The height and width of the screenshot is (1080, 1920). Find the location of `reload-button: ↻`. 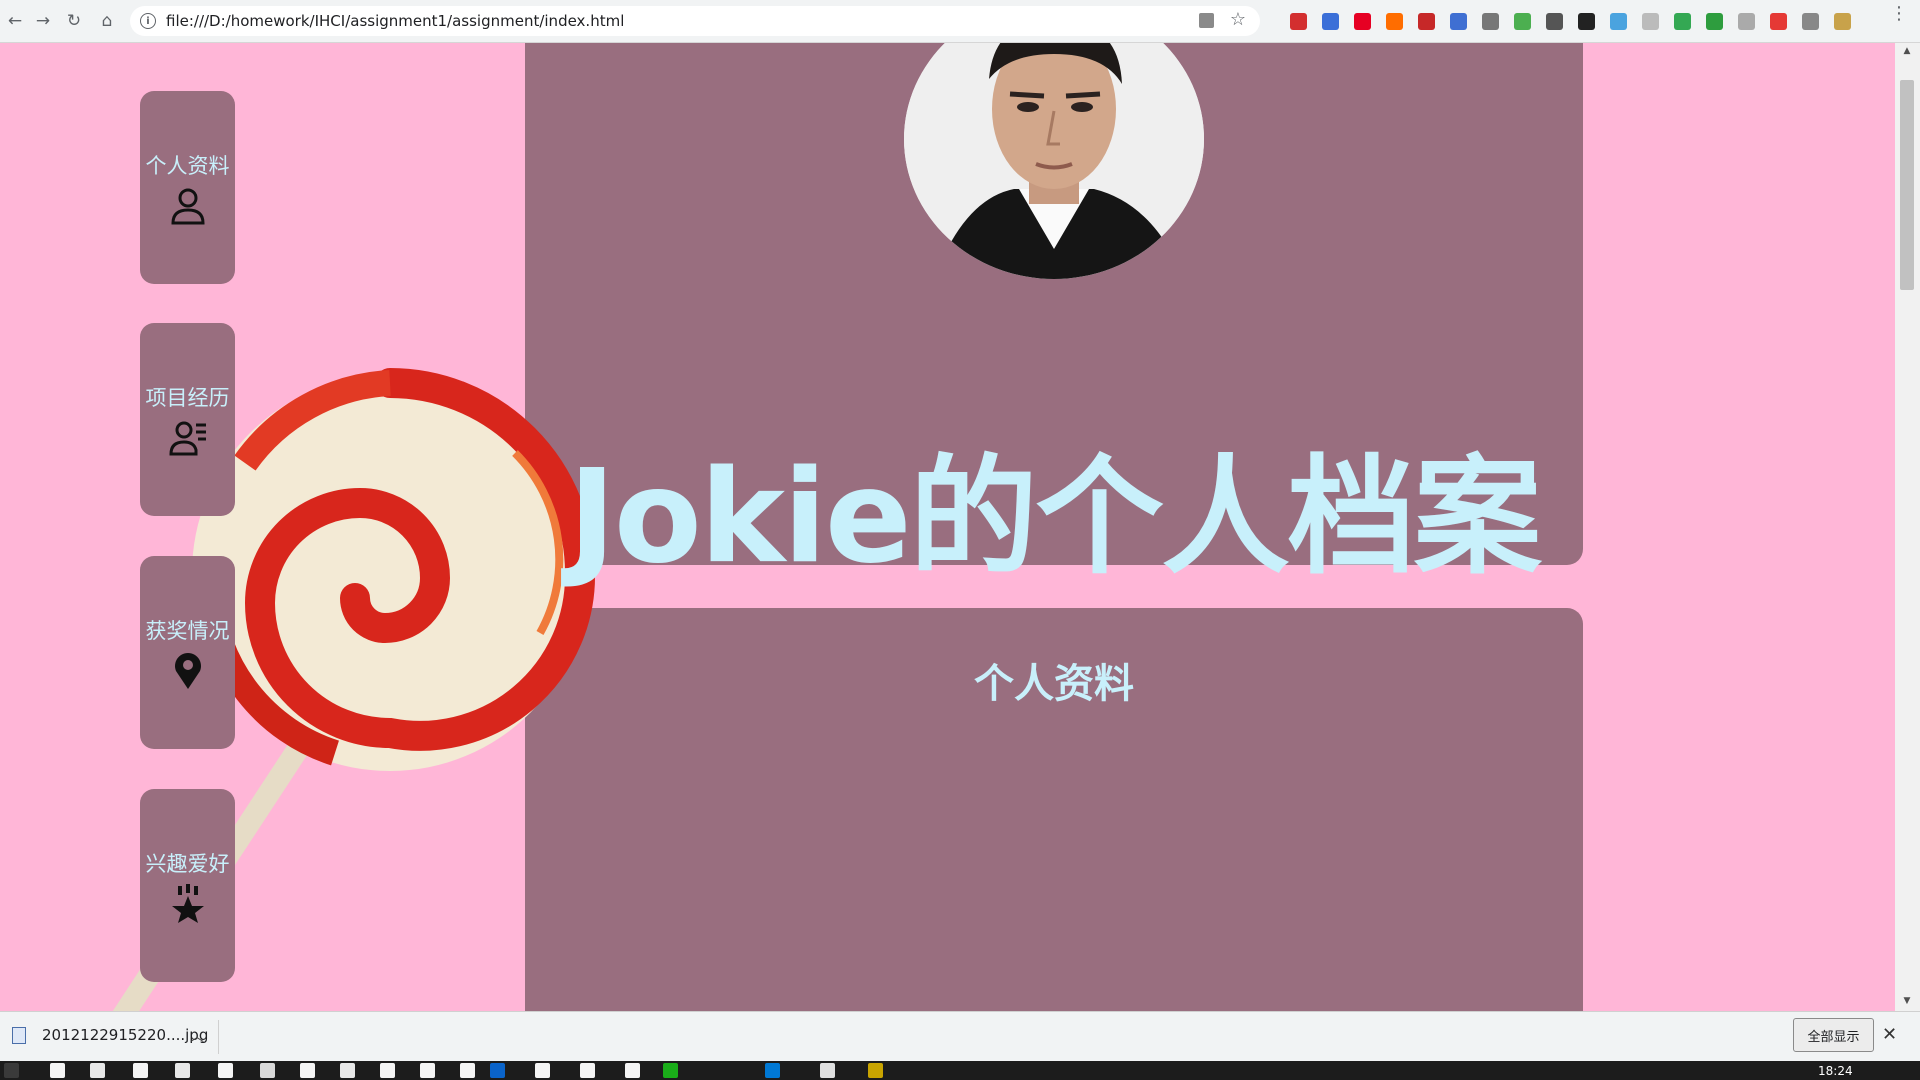

reload-button: ↻ is located at coordinates (74, 21).